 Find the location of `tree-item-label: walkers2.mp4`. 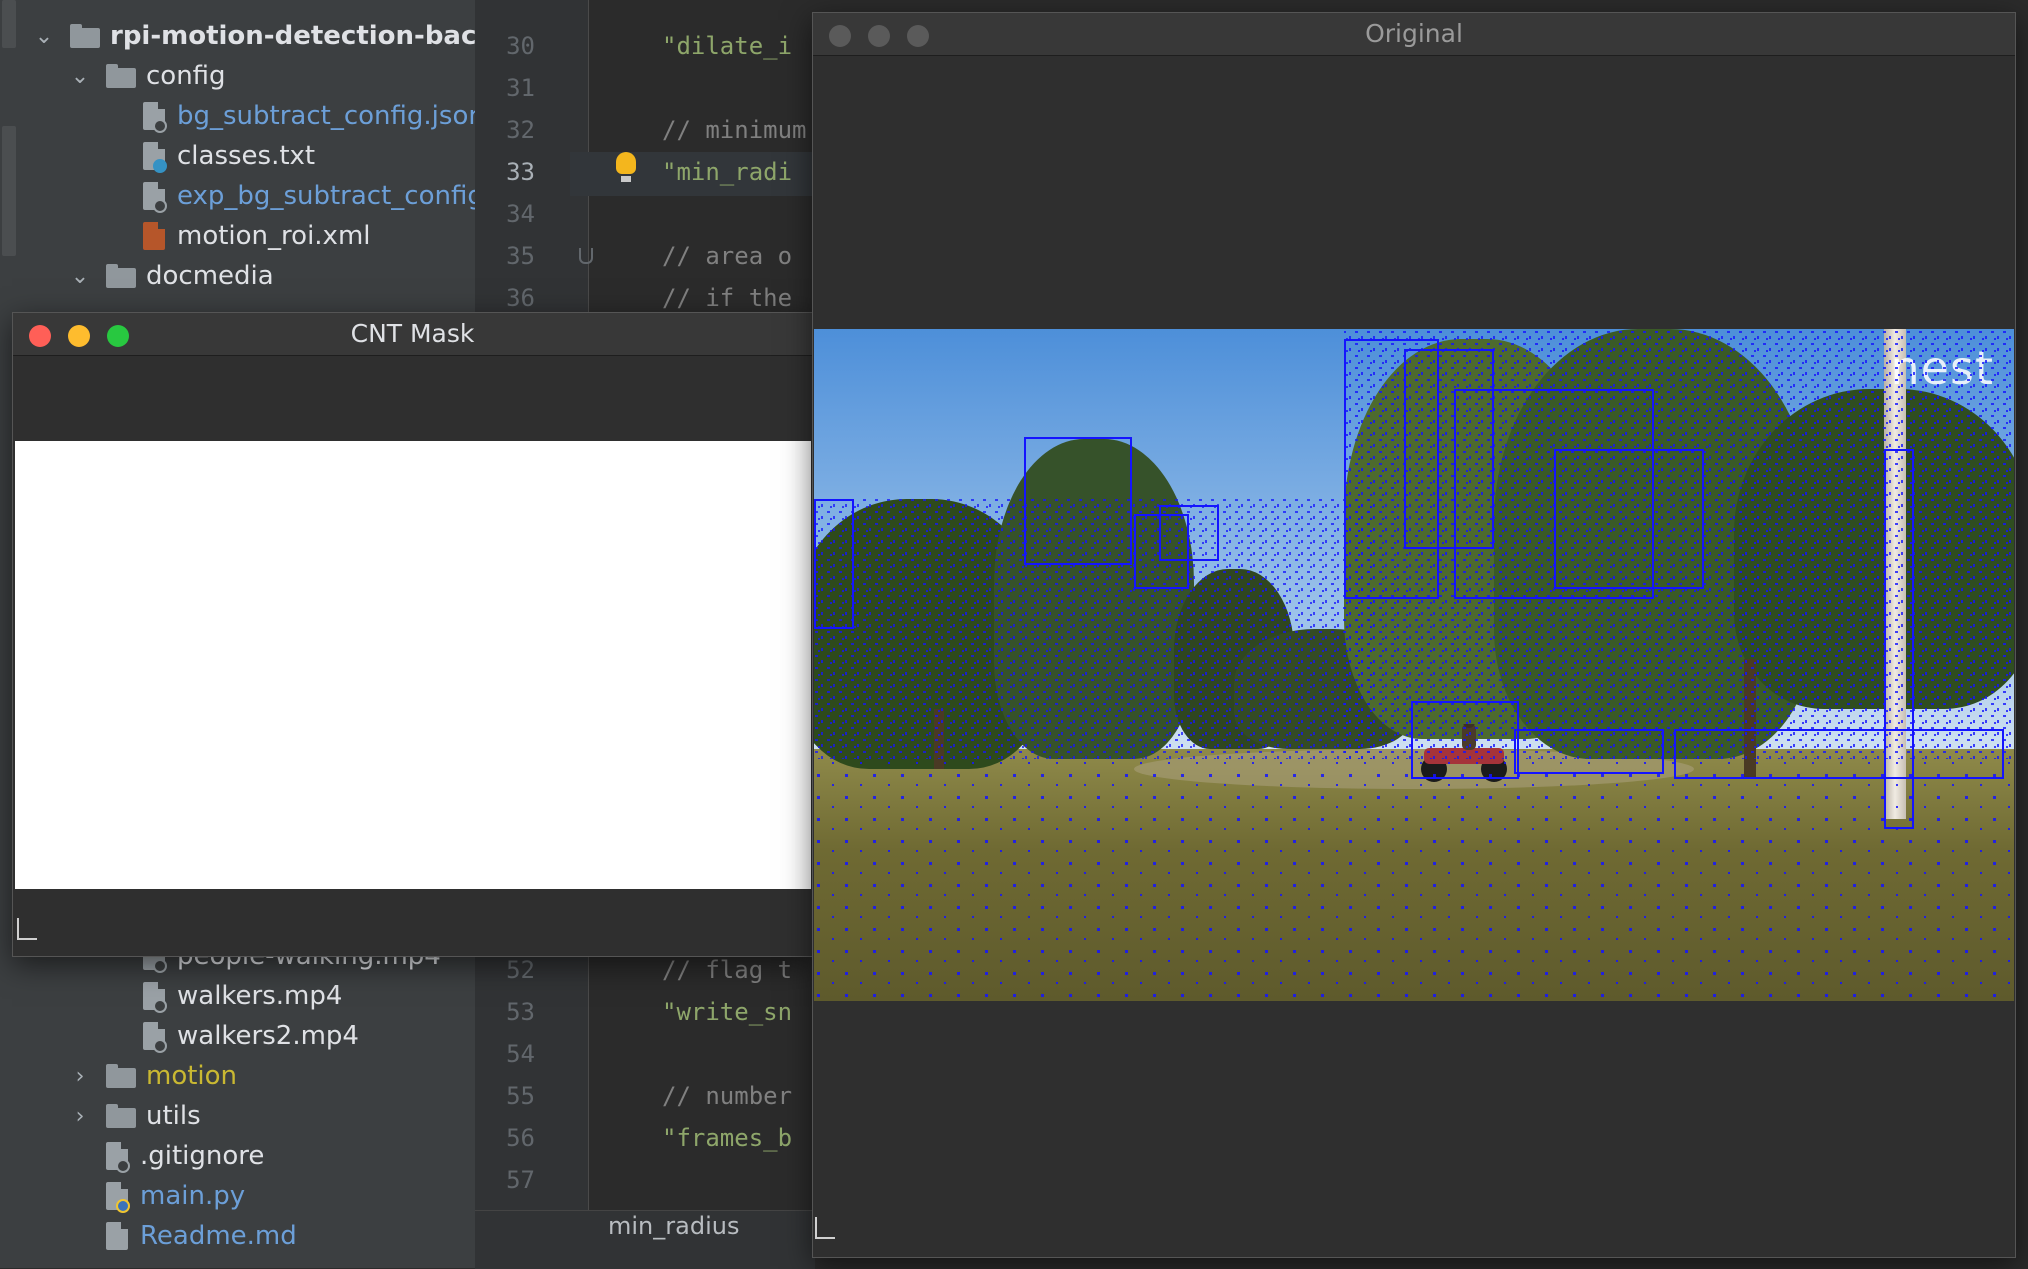

tree-item-label: walkers2.mp4 is located at coordinates (268, 1036).